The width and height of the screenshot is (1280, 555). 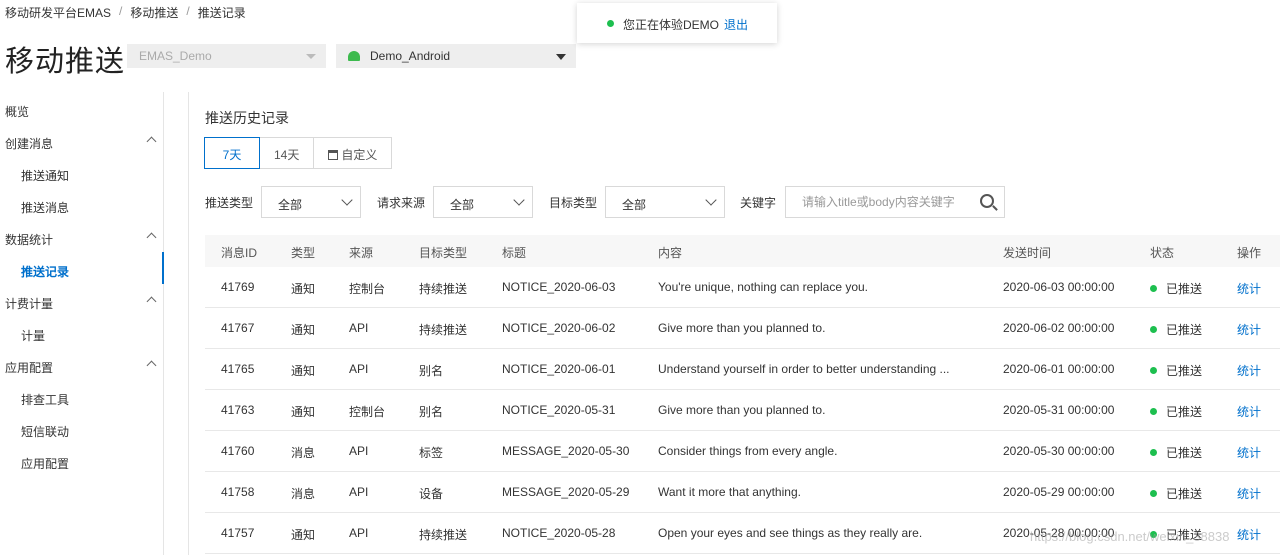 I want to click on sidebar-group-billing: 计费计量, so click(x=81, y=305).